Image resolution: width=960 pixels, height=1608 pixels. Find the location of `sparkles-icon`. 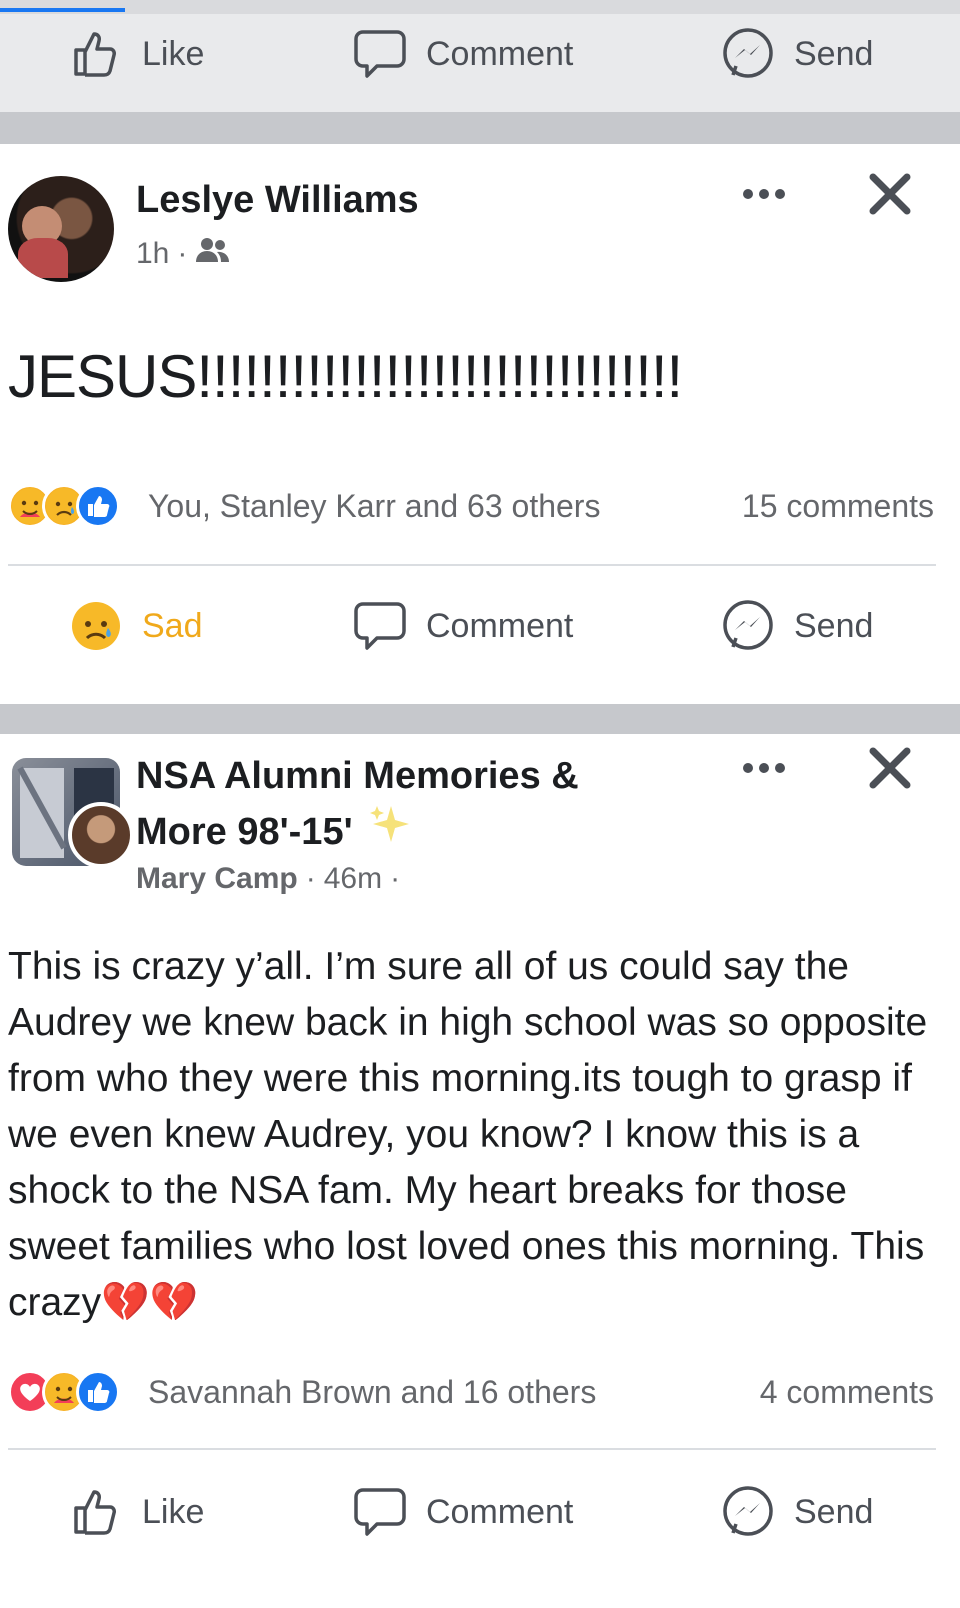

sparkles-icon is located at coordinates (390, 832).